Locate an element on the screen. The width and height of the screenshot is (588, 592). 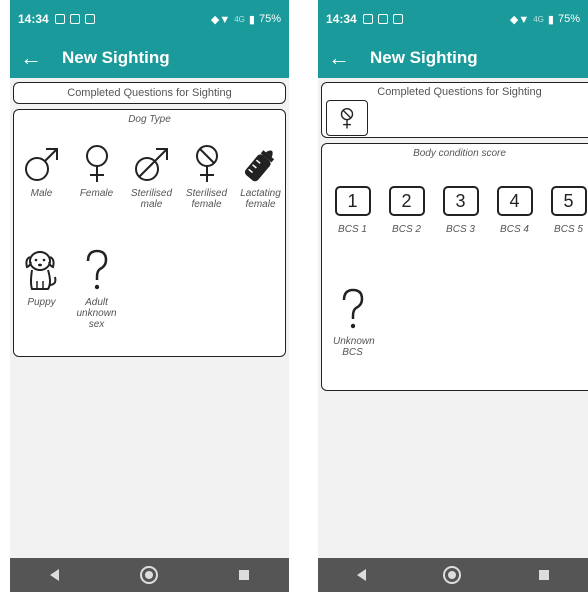
option-sterilised-male: Sterilised male is located at coordinates (151, 176).